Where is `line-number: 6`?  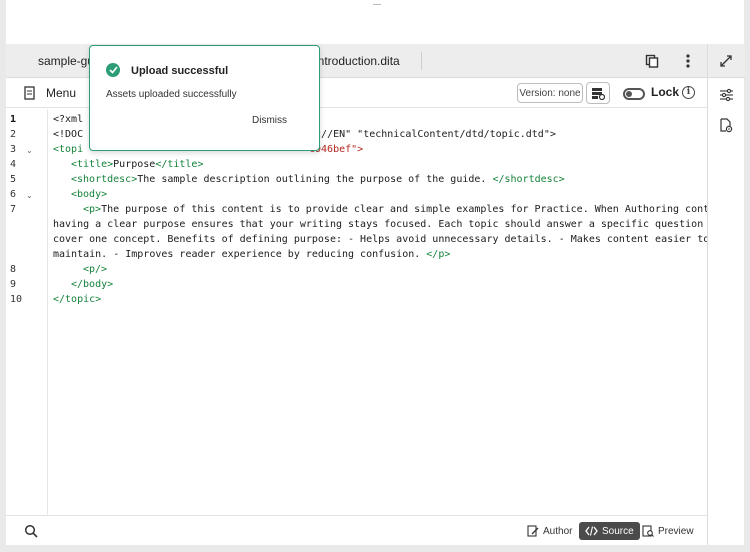 line-number: 6 is located at coordinates (13, 194).